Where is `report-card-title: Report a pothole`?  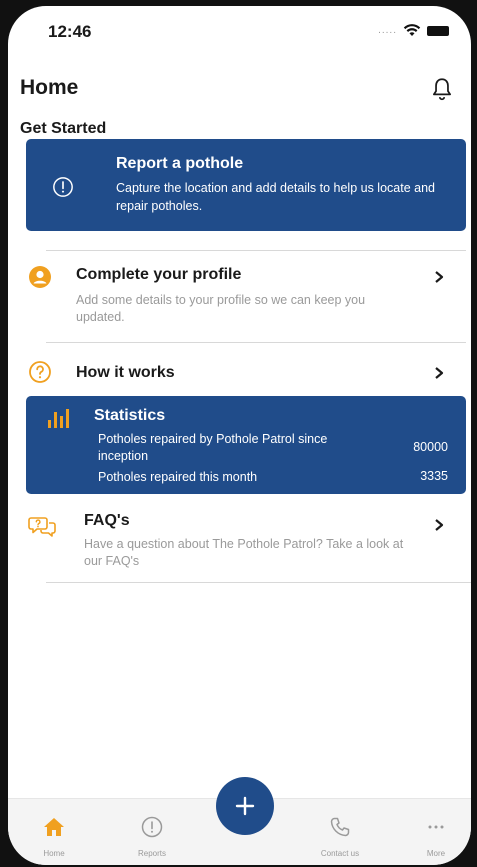
report-card-title: Report a pothole is located at coordinates (180, 163).